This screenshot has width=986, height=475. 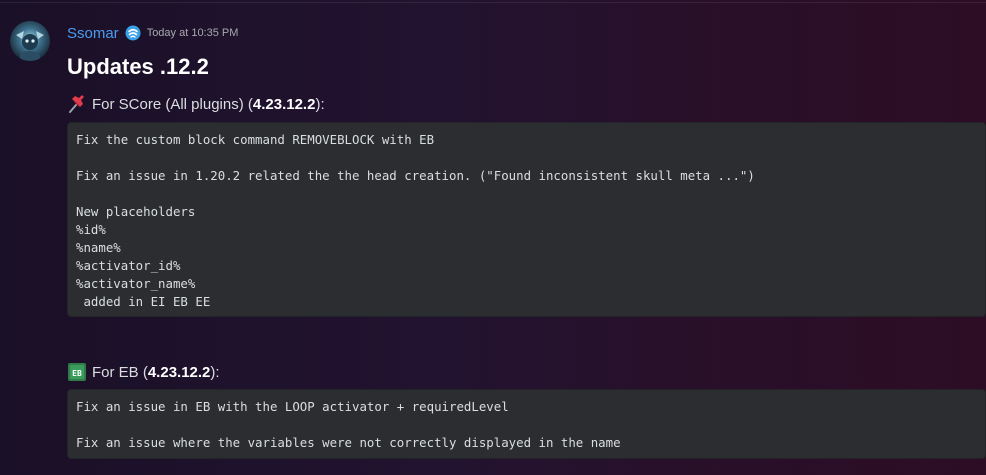 I want to click on score-section-heading: For SCore (All plugins) (4.23.12.2):, so click(x=196, y=104).